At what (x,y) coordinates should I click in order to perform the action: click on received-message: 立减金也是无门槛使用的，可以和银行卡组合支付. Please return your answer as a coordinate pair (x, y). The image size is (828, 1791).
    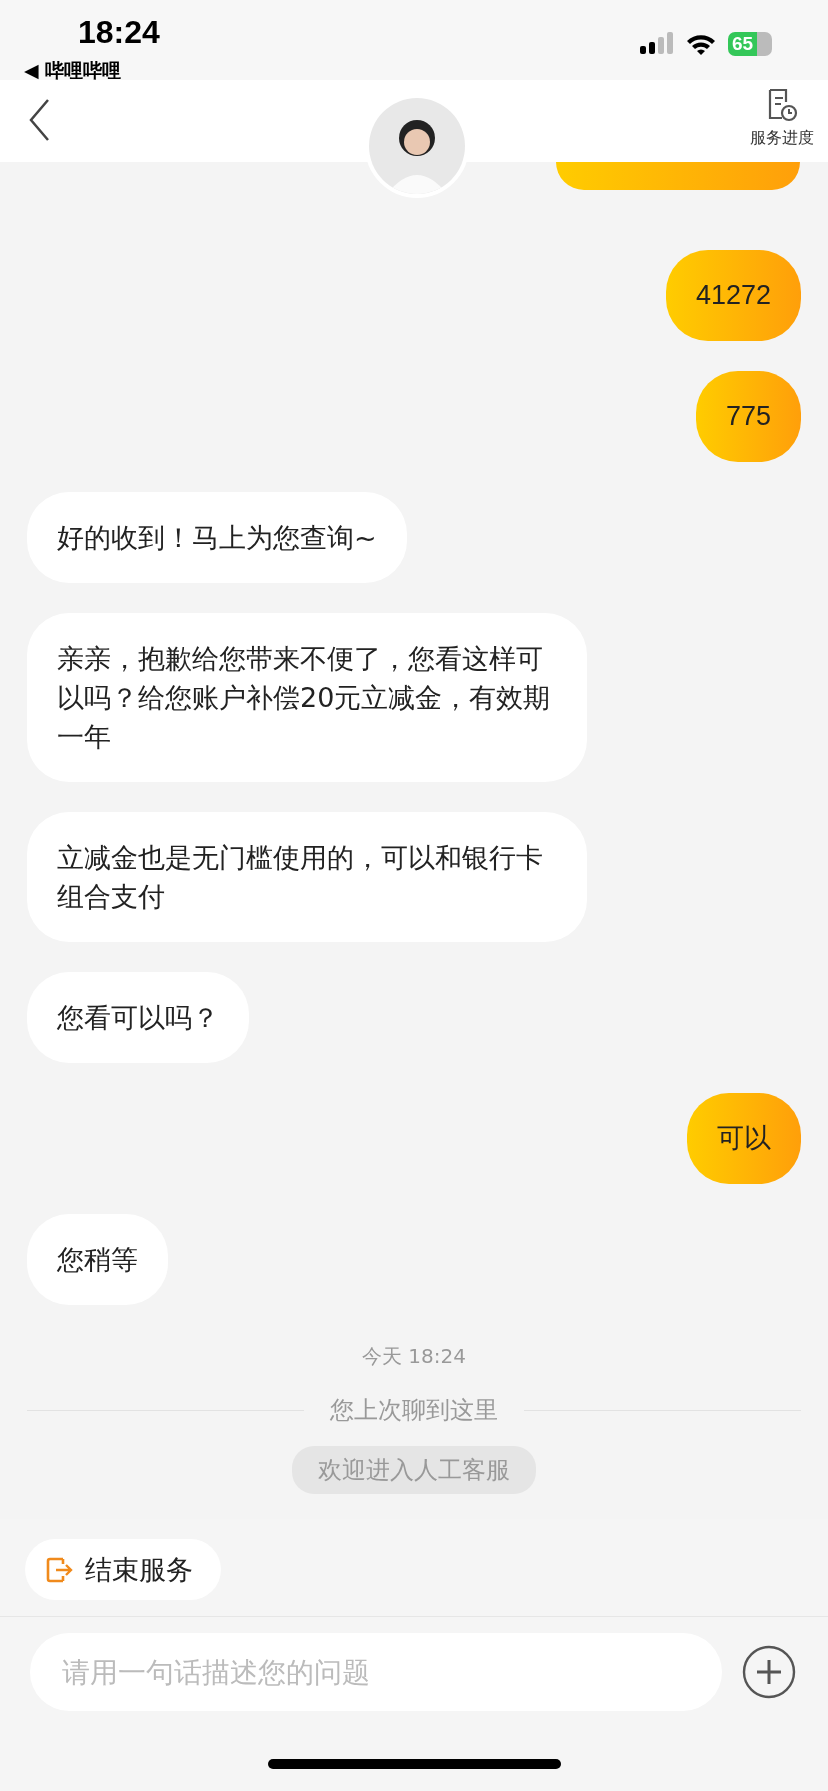
    Looking at the image, I should click on (307, 877).